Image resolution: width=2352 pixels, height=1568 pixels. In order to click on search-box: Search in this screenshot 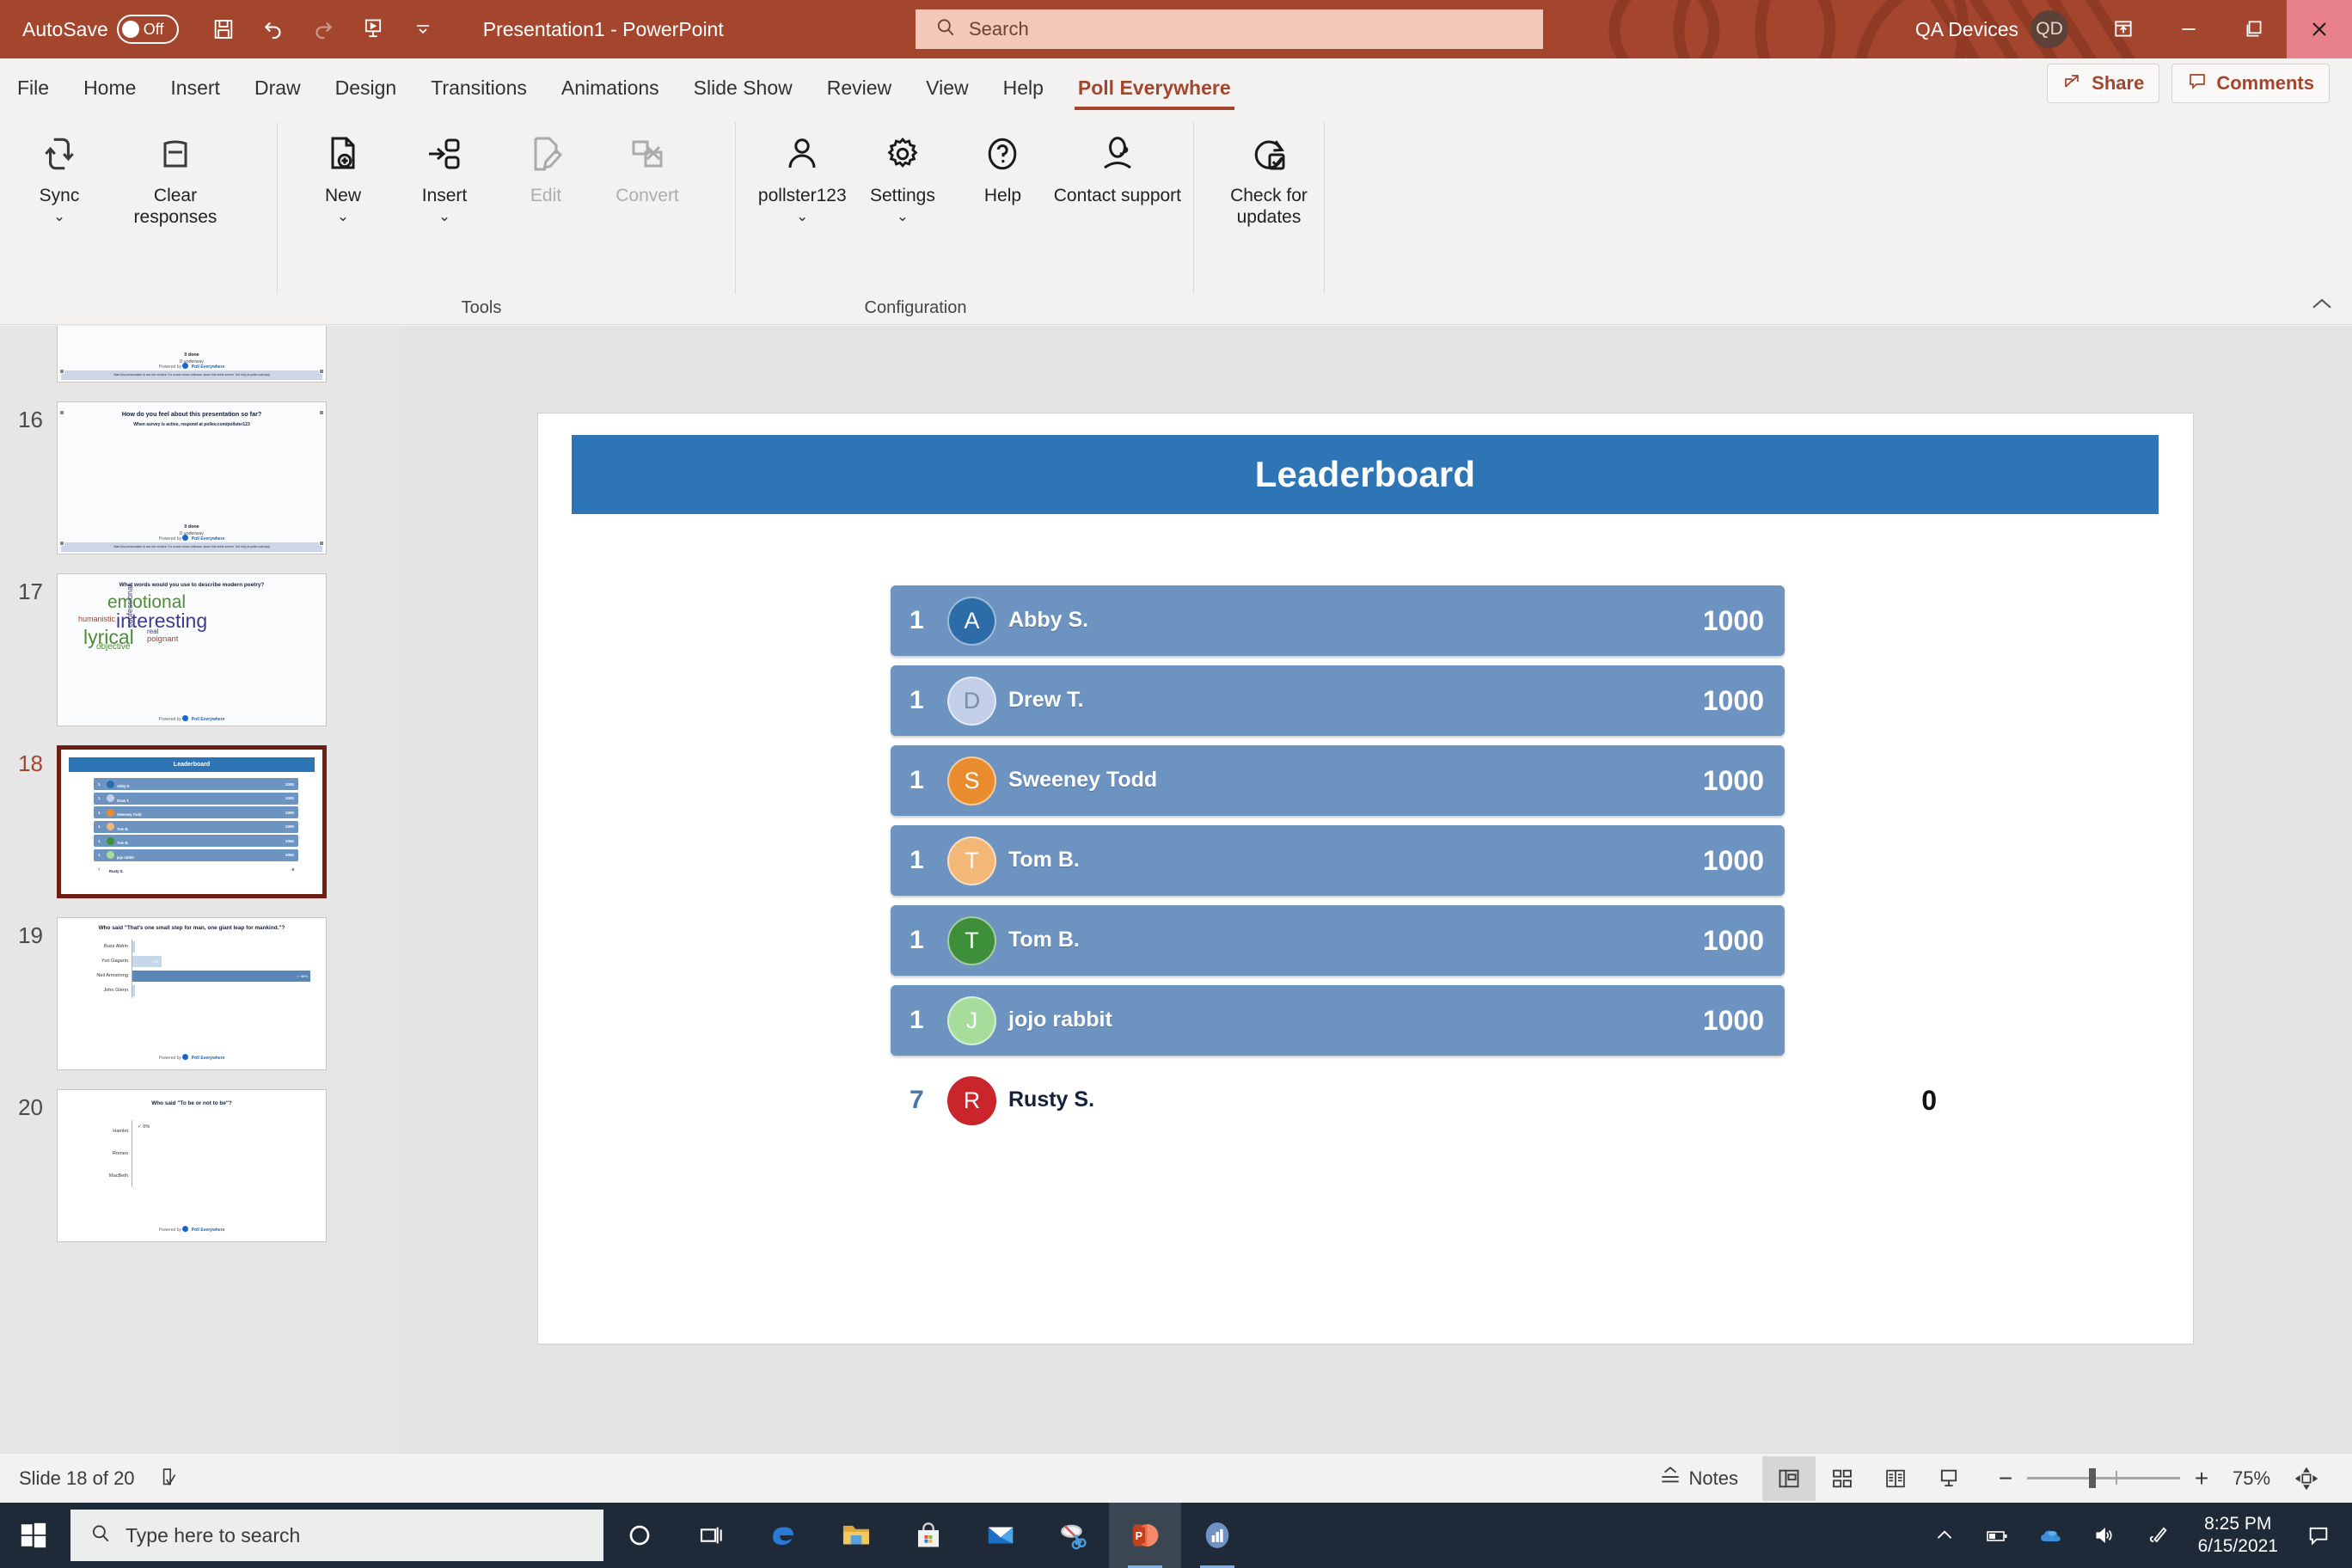, I will do `click(1229, 29)`.